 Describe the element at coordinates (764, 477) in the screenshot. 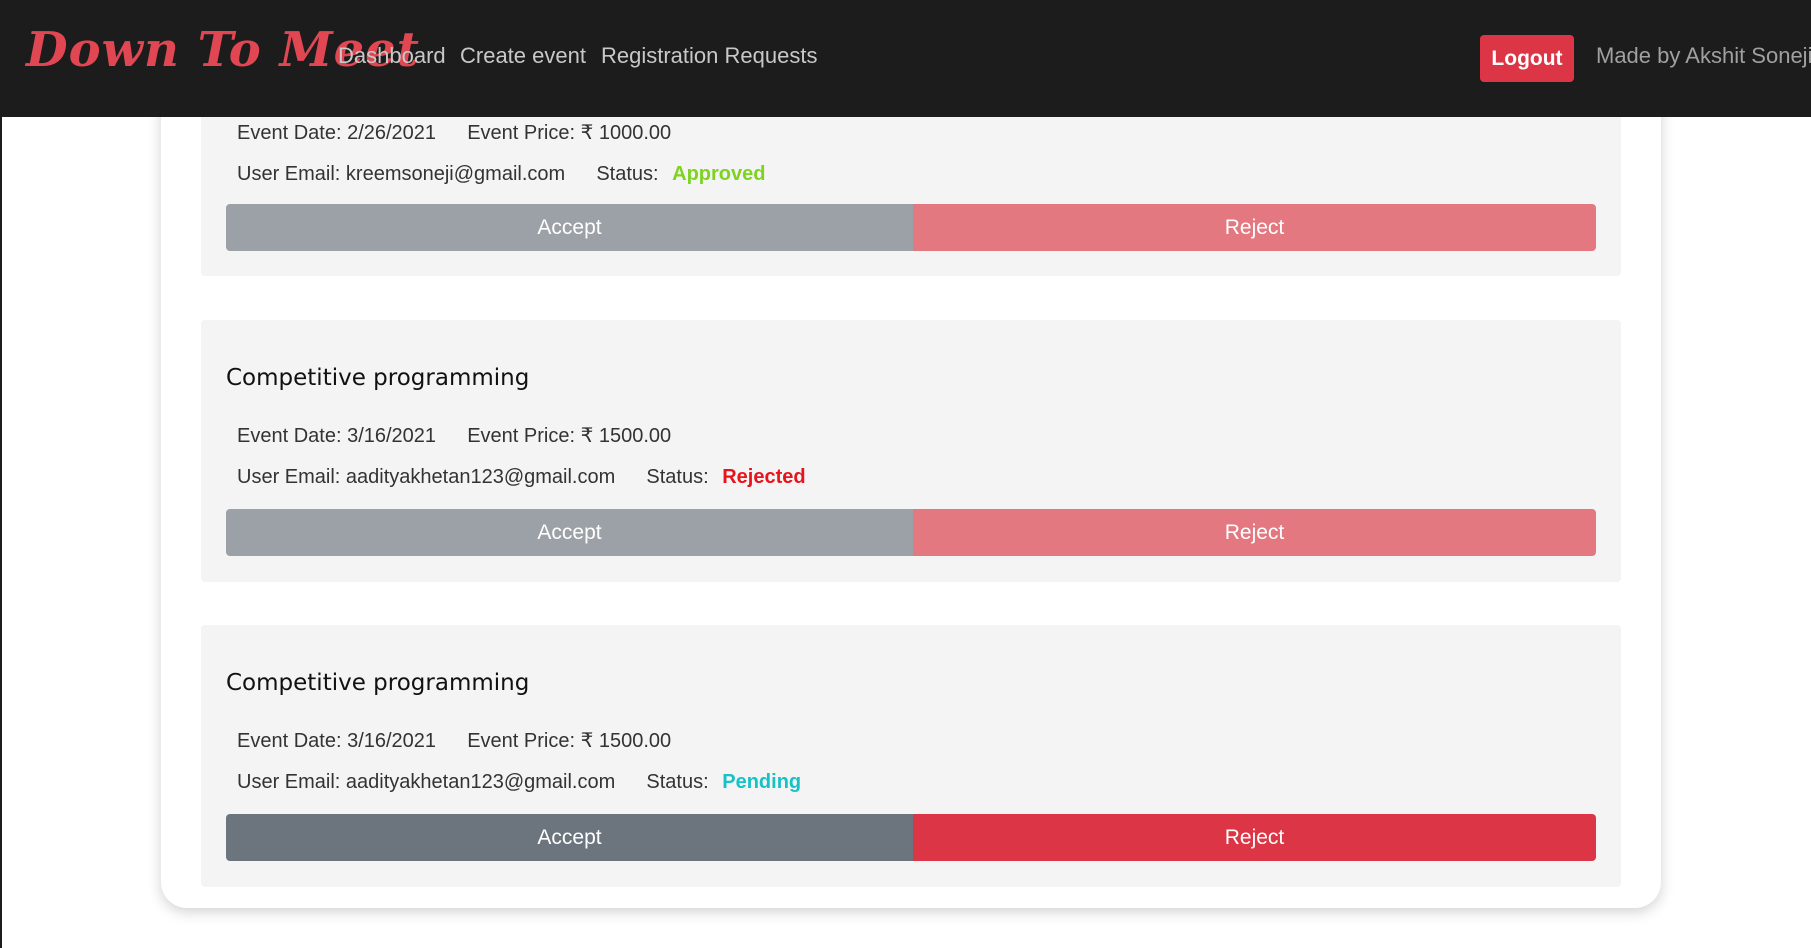

I see `status-badge: Rejected` at that location.